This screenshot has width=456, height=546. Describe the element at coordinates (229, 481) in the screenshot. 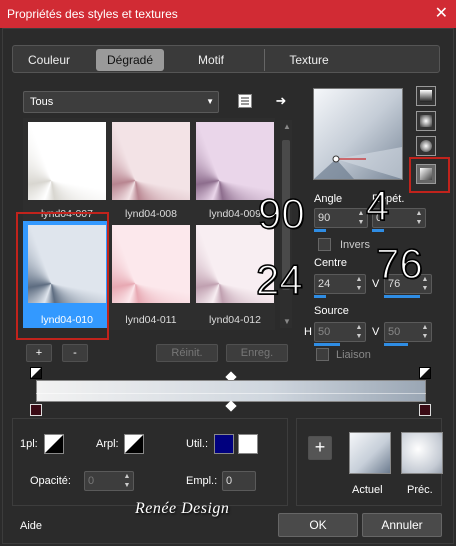

I see `empl-value: 0` at that location.